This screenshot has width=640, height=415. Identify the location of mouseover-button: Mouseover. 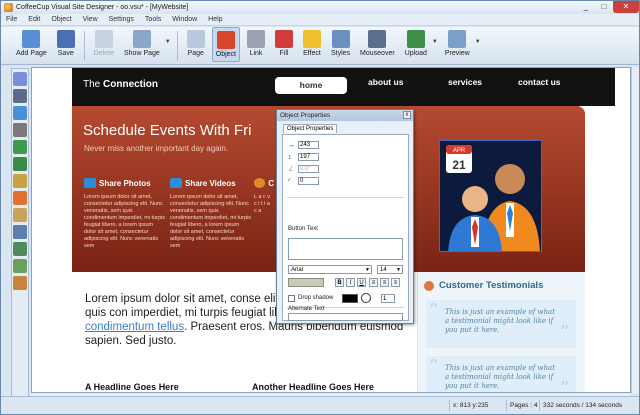
(377, 44).